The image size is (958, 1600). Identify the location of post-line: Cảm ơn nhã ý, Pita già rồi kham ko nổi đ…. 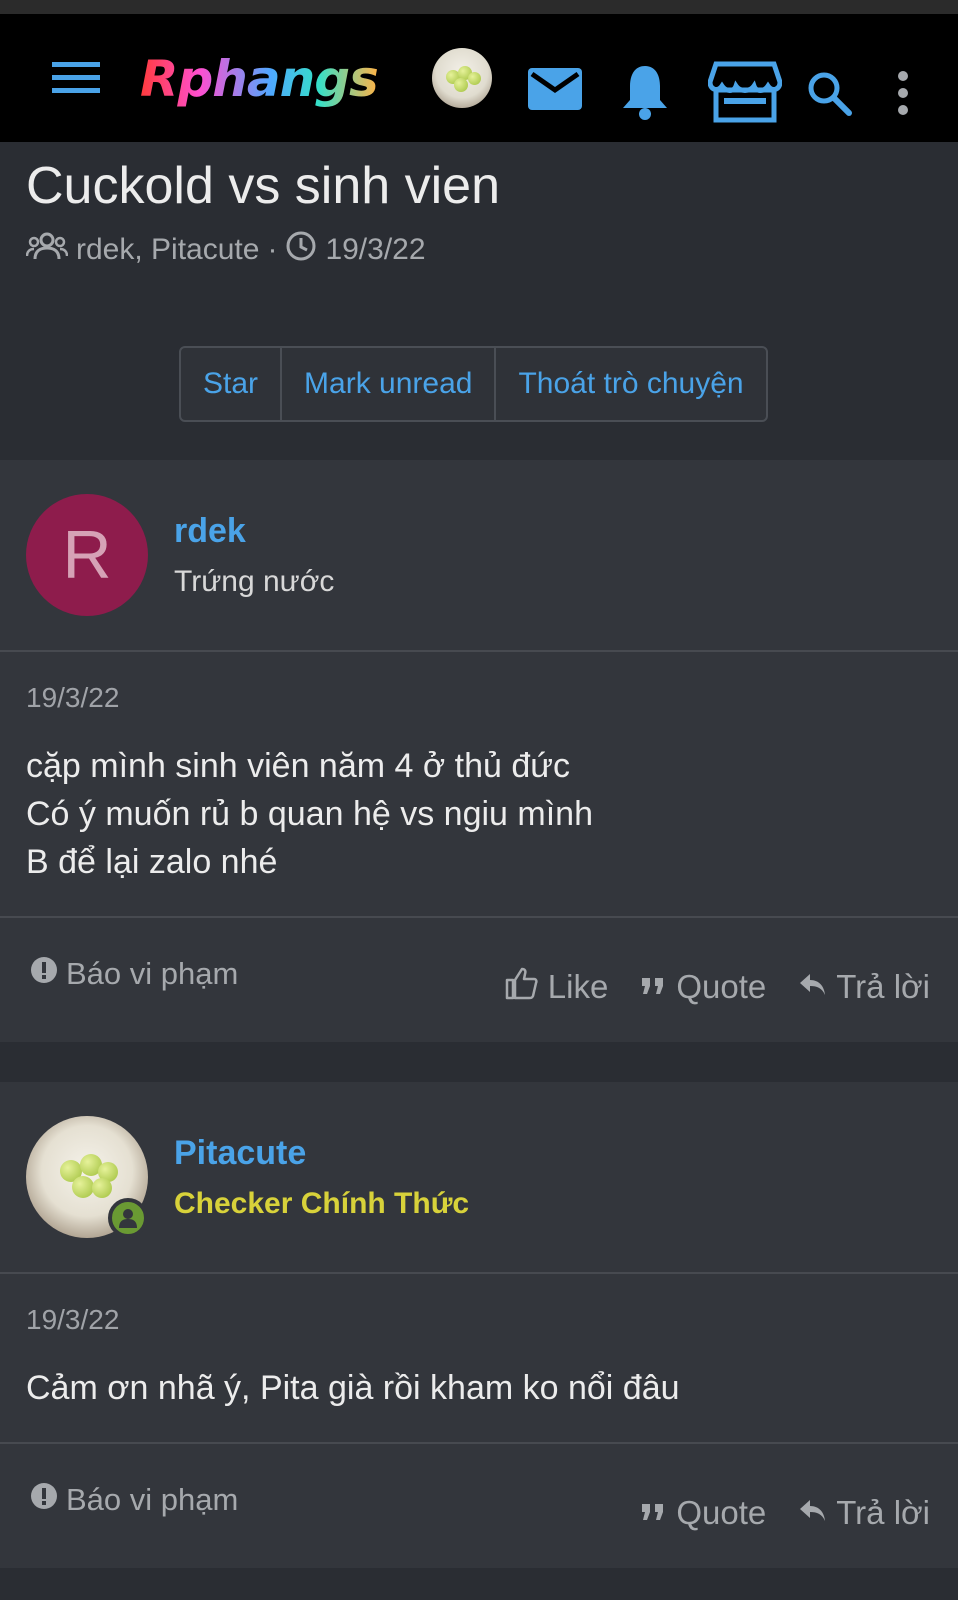
(353, 1388).